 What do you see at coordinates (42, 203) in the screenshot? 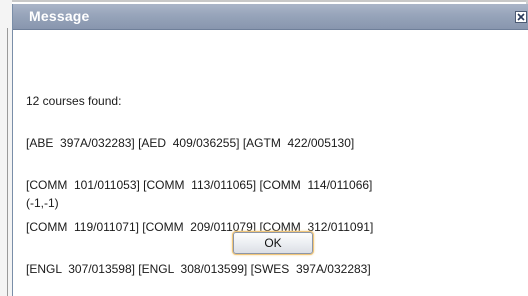
I see `message-code: (-1,-1)` at bounding box center [42, 203].